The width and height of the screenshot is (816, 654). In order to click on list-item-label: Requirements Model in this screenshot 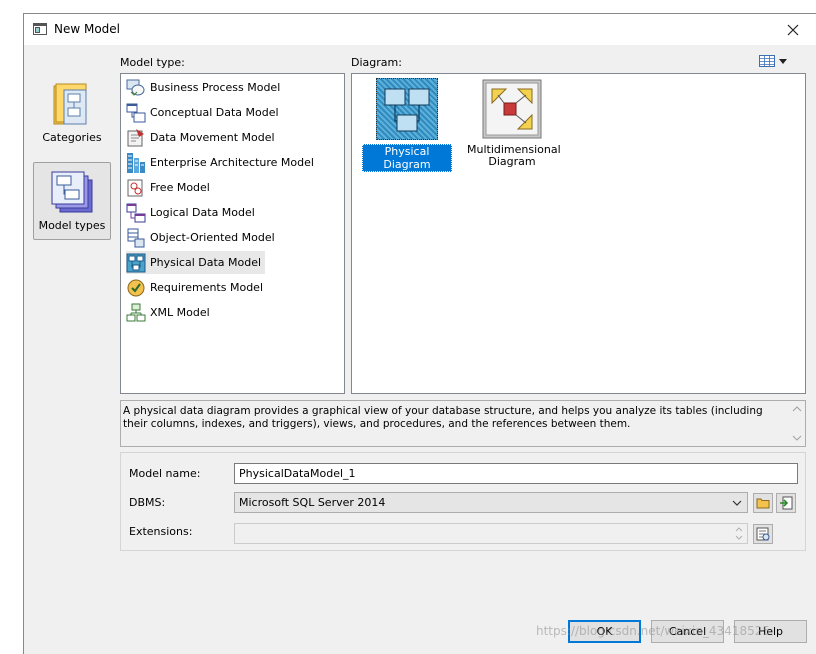, I will do `click(206, 287)`.